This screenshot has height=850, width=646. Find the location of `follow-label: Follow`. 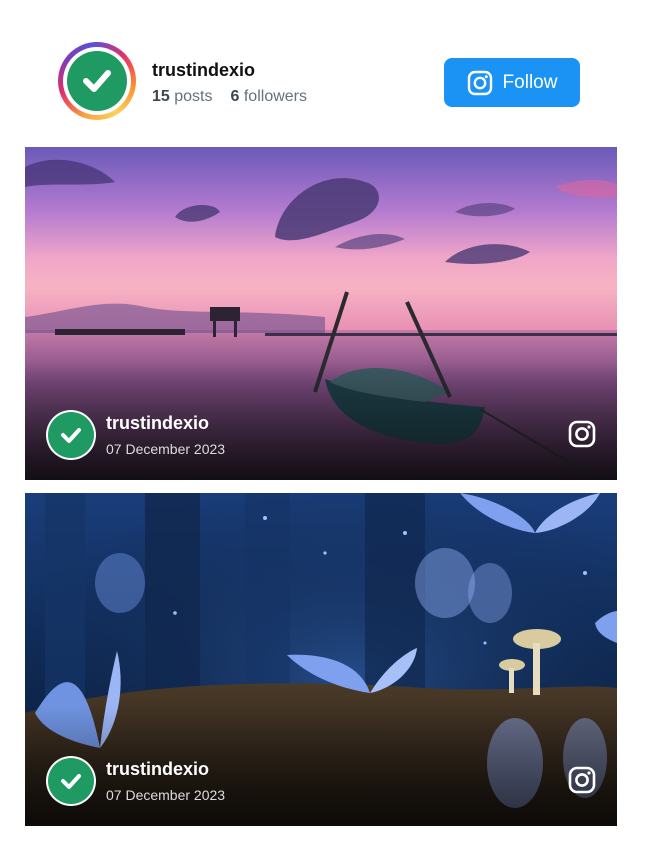

follow-label: Follow is located at coordinates (530, 82).